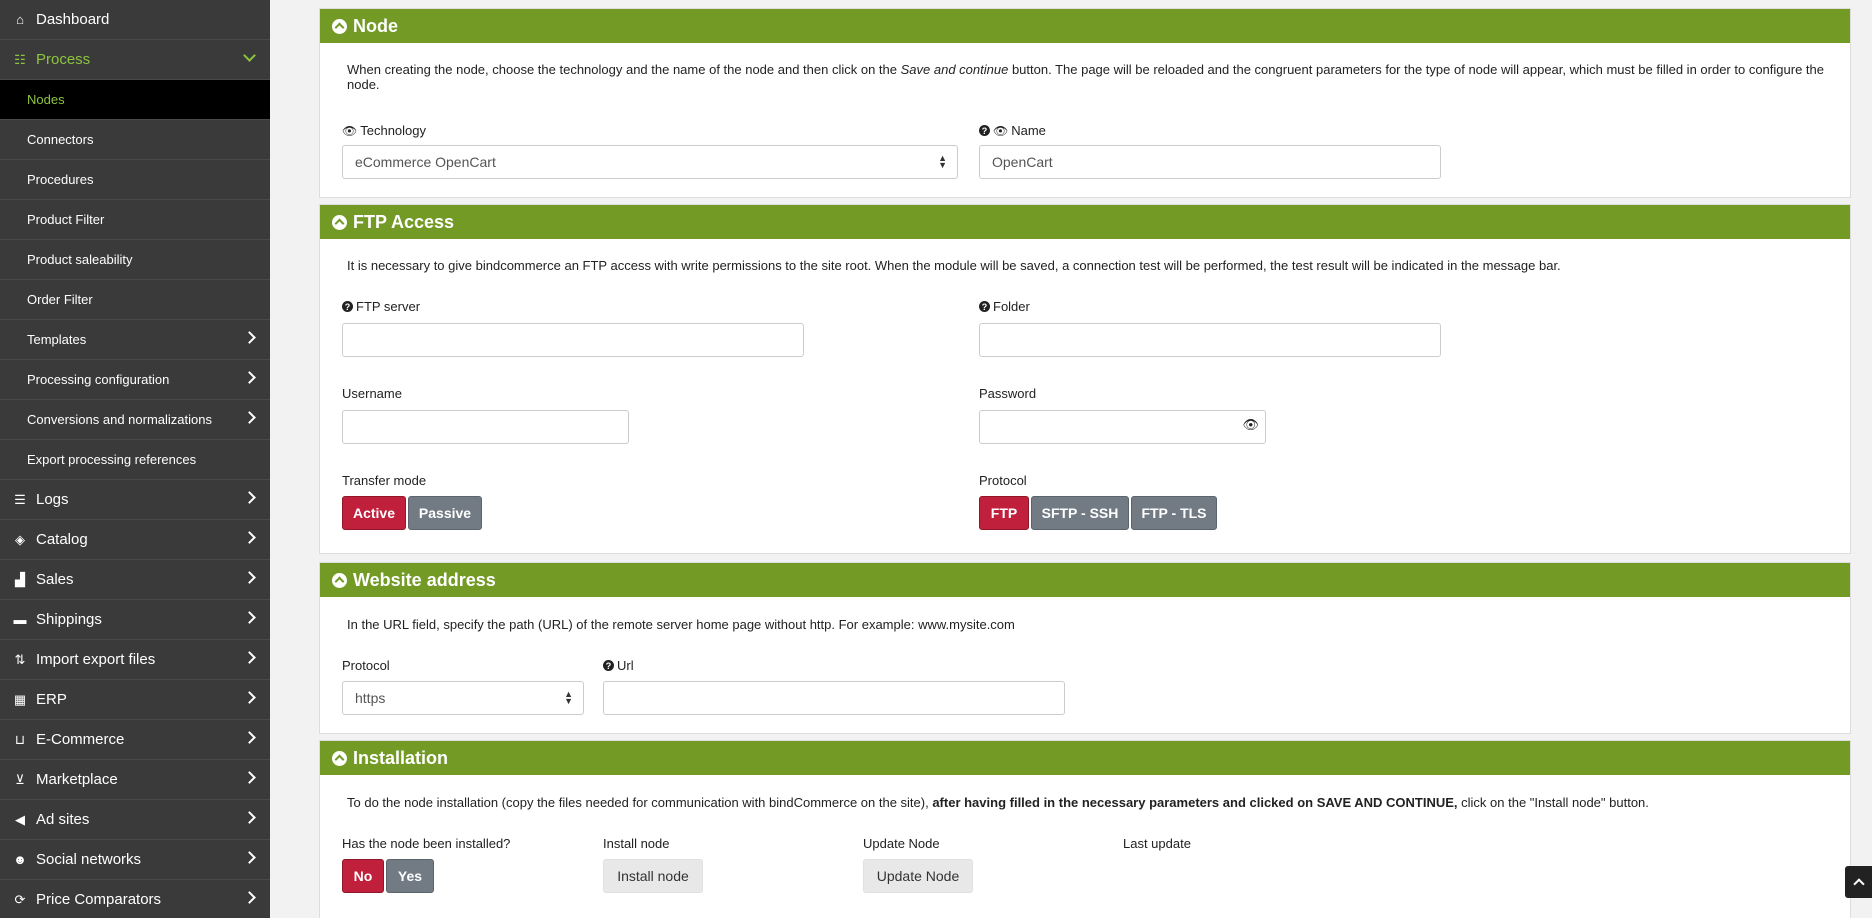 This screenshot has width=1872, height=918. What do you see at coordinates (20, 819) in the screenshot?
I see `megaphone-icon: ◀` at bounding box center [20, 819].